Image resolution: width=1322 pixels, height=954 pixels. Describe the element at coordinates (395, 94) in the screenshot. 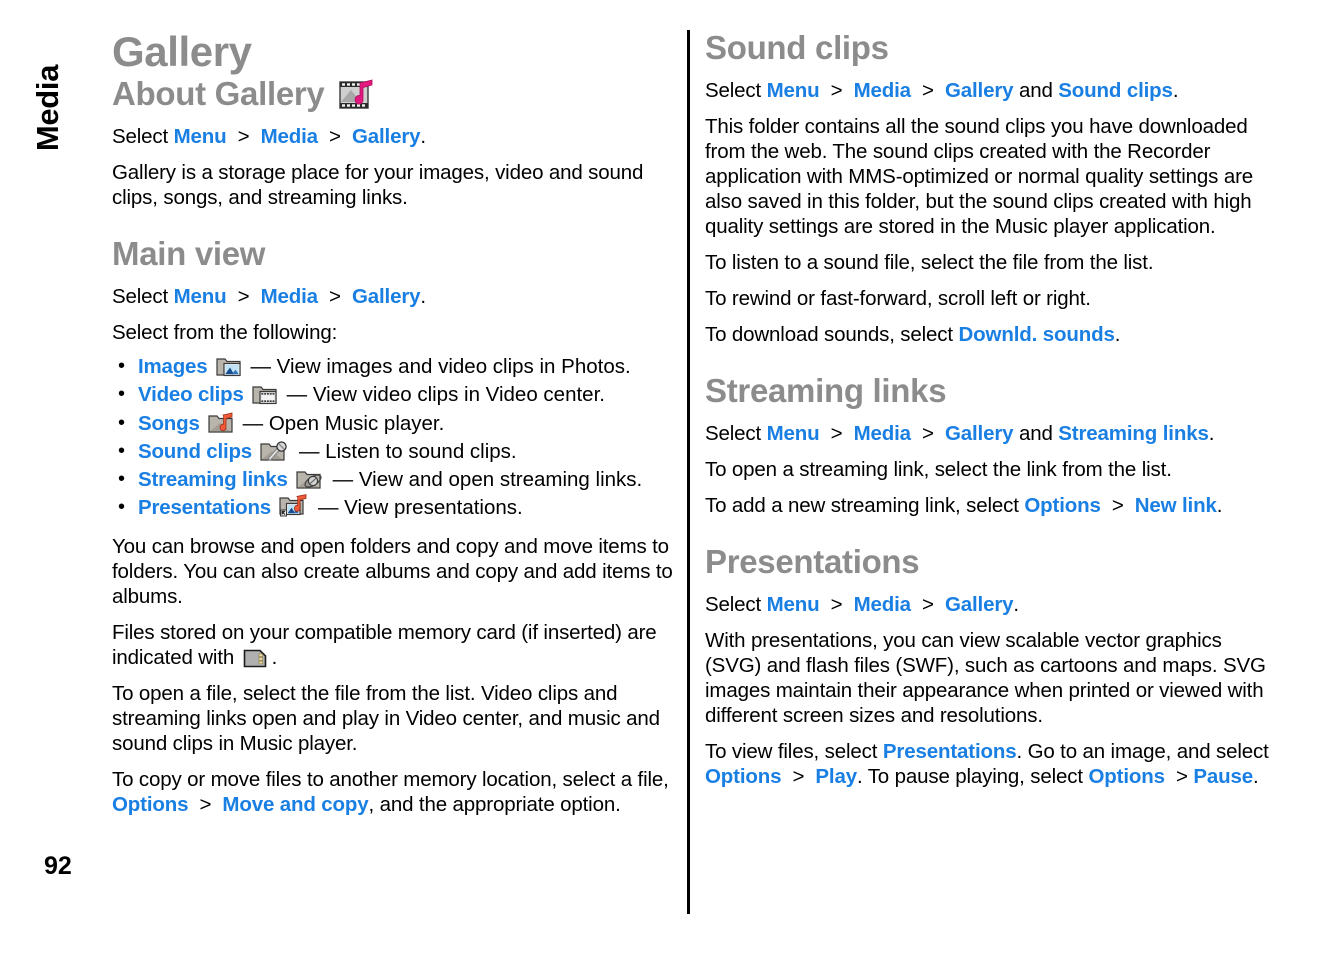

I see `section-heading-about-gallery: About Gallery` at that location.